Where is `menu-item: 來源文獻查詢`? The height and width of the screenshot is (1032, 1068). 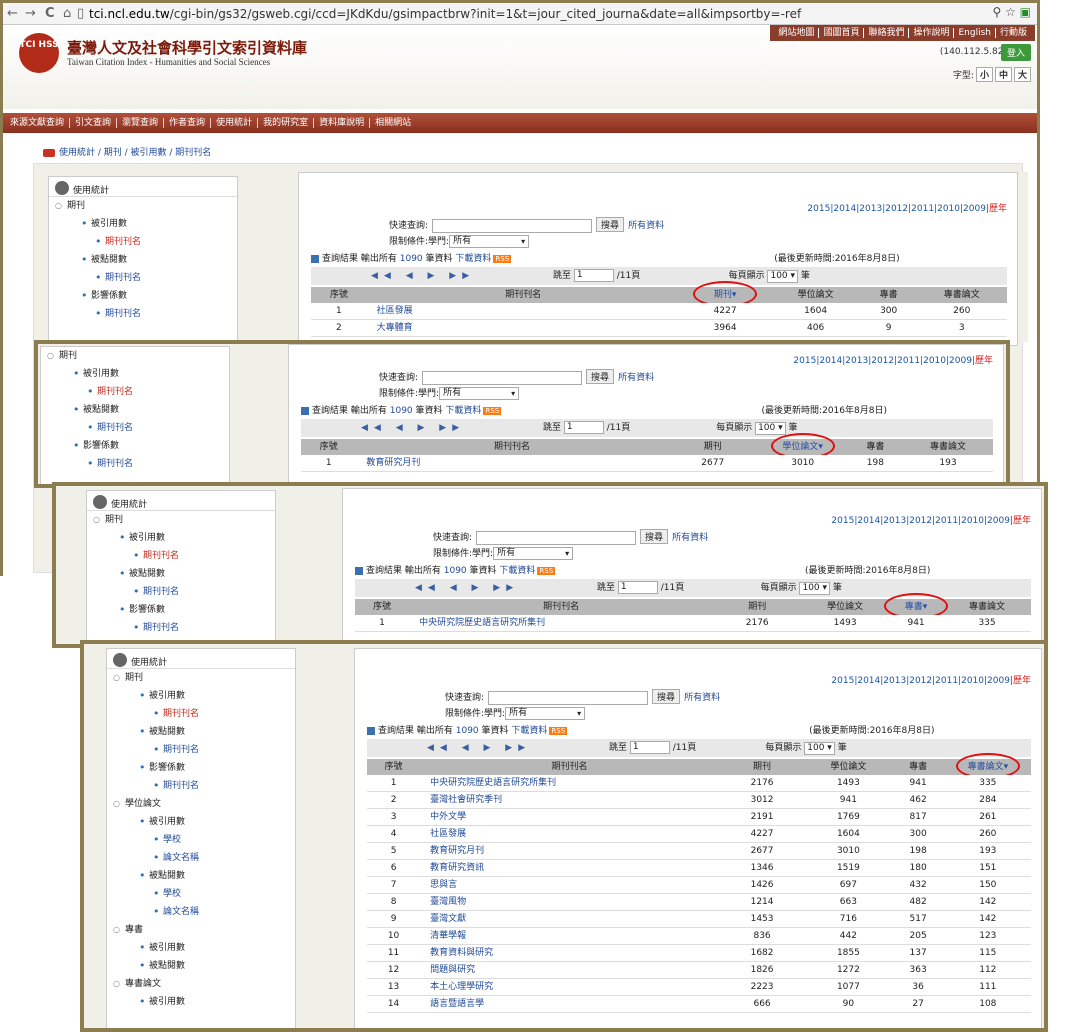 menu-item: 來源文獻查詢 is located at coordinates (37, 123).